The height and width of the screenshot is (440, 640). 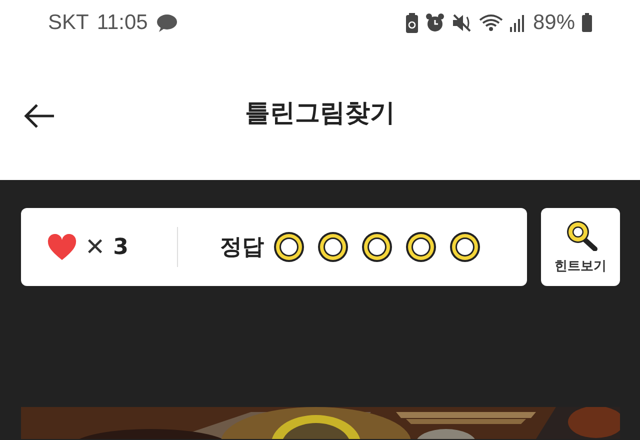 What do you see at coordinates (518, 23) in the screenshot?
I see `signal-icon` at bounding box center [518, 23].